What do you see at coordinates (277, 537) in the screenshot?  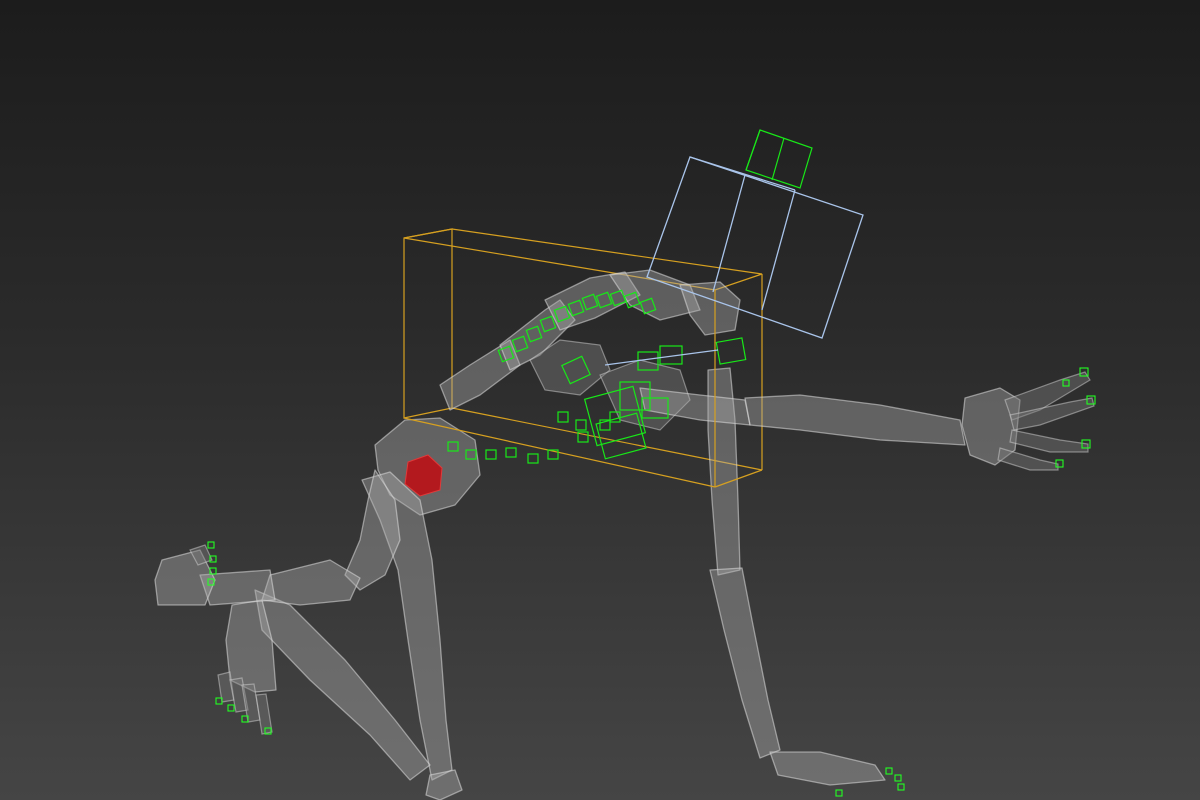 I see `left-arm` at bounding box center [277, 537].